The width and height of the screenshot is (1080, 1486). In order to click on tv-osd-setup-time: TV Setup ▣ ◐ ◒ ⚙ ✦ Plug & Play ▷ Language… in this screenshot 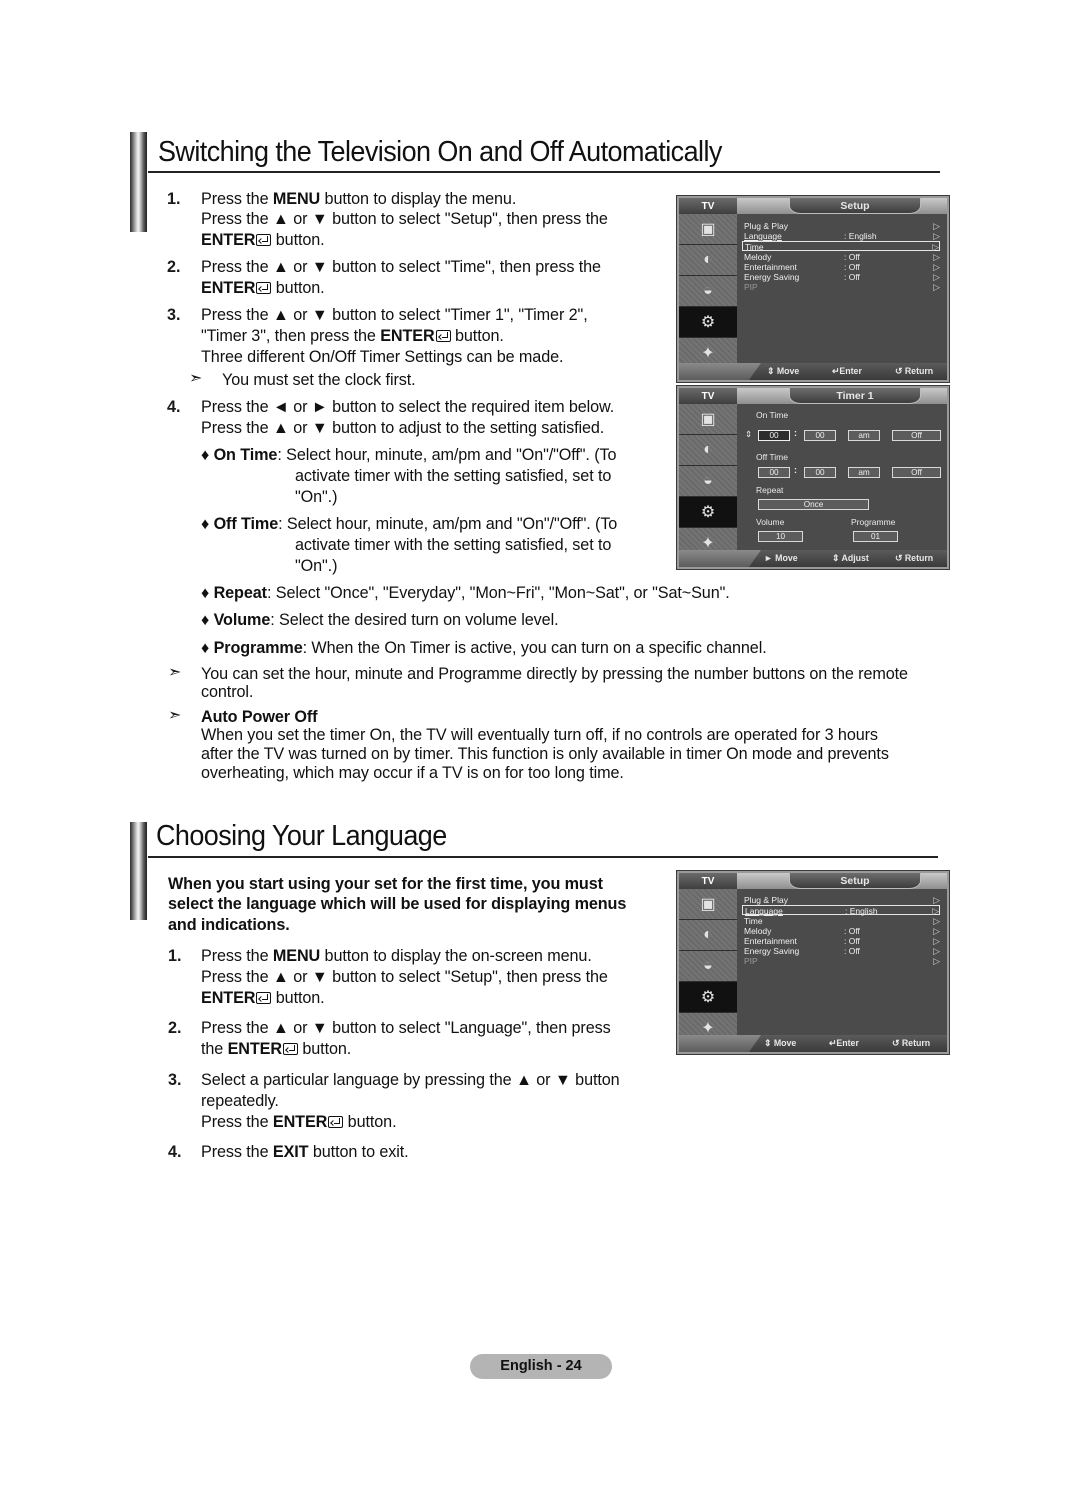, I will do `click(813, 289)`.